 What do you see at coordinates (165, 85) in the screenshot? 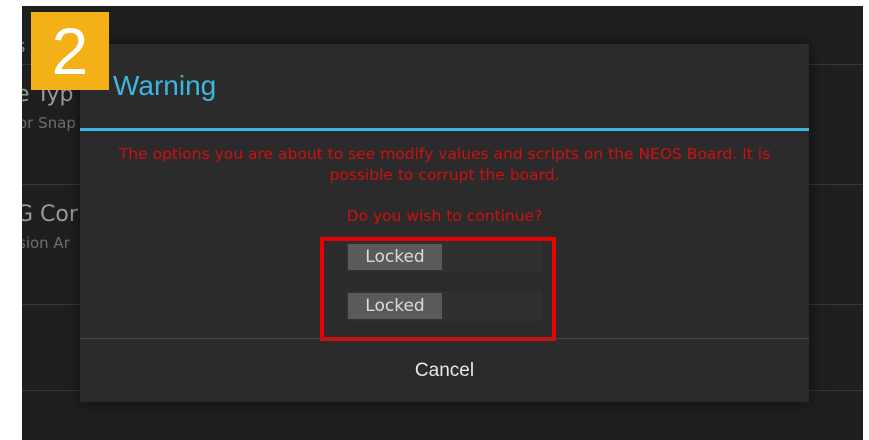
I see `dialog-title: Warning` at bounding box center [165, 85].